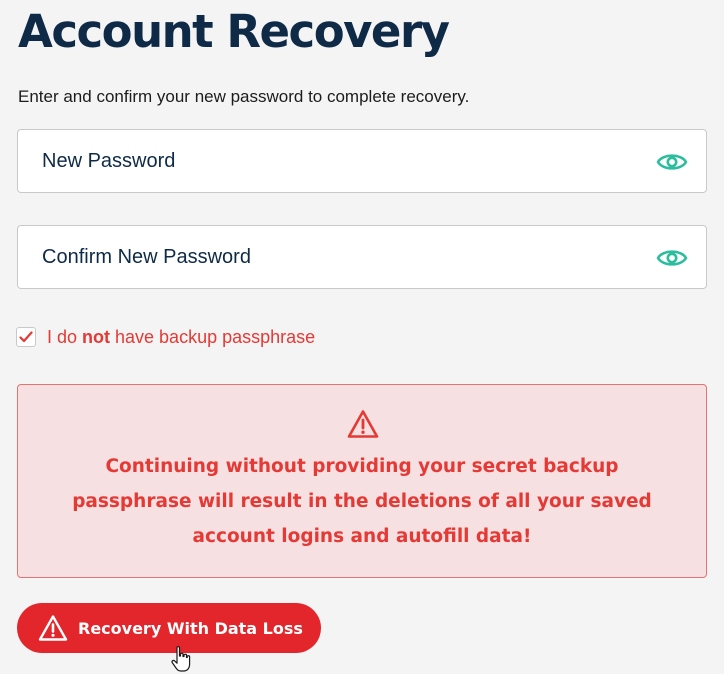 The height and width of the screenshot is (674, 724). Describe the element at coordinates (190, 628) in the screenshot. I see `recovery-button-label: Recovery With Data Loss` at that location.